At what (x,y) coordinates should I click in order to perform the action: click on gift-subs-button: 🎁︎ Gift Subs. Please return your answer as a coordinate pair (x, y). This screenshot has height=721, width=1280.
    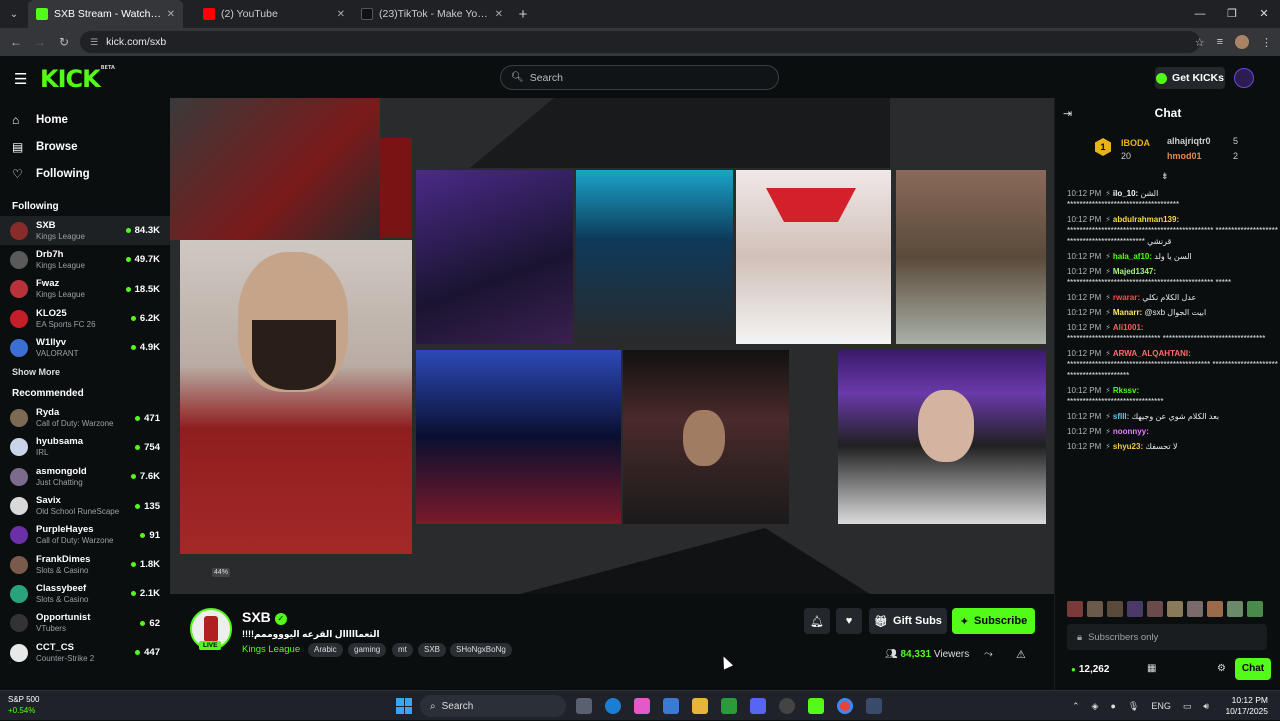
    Looking at the image, I should click on (908, 621).